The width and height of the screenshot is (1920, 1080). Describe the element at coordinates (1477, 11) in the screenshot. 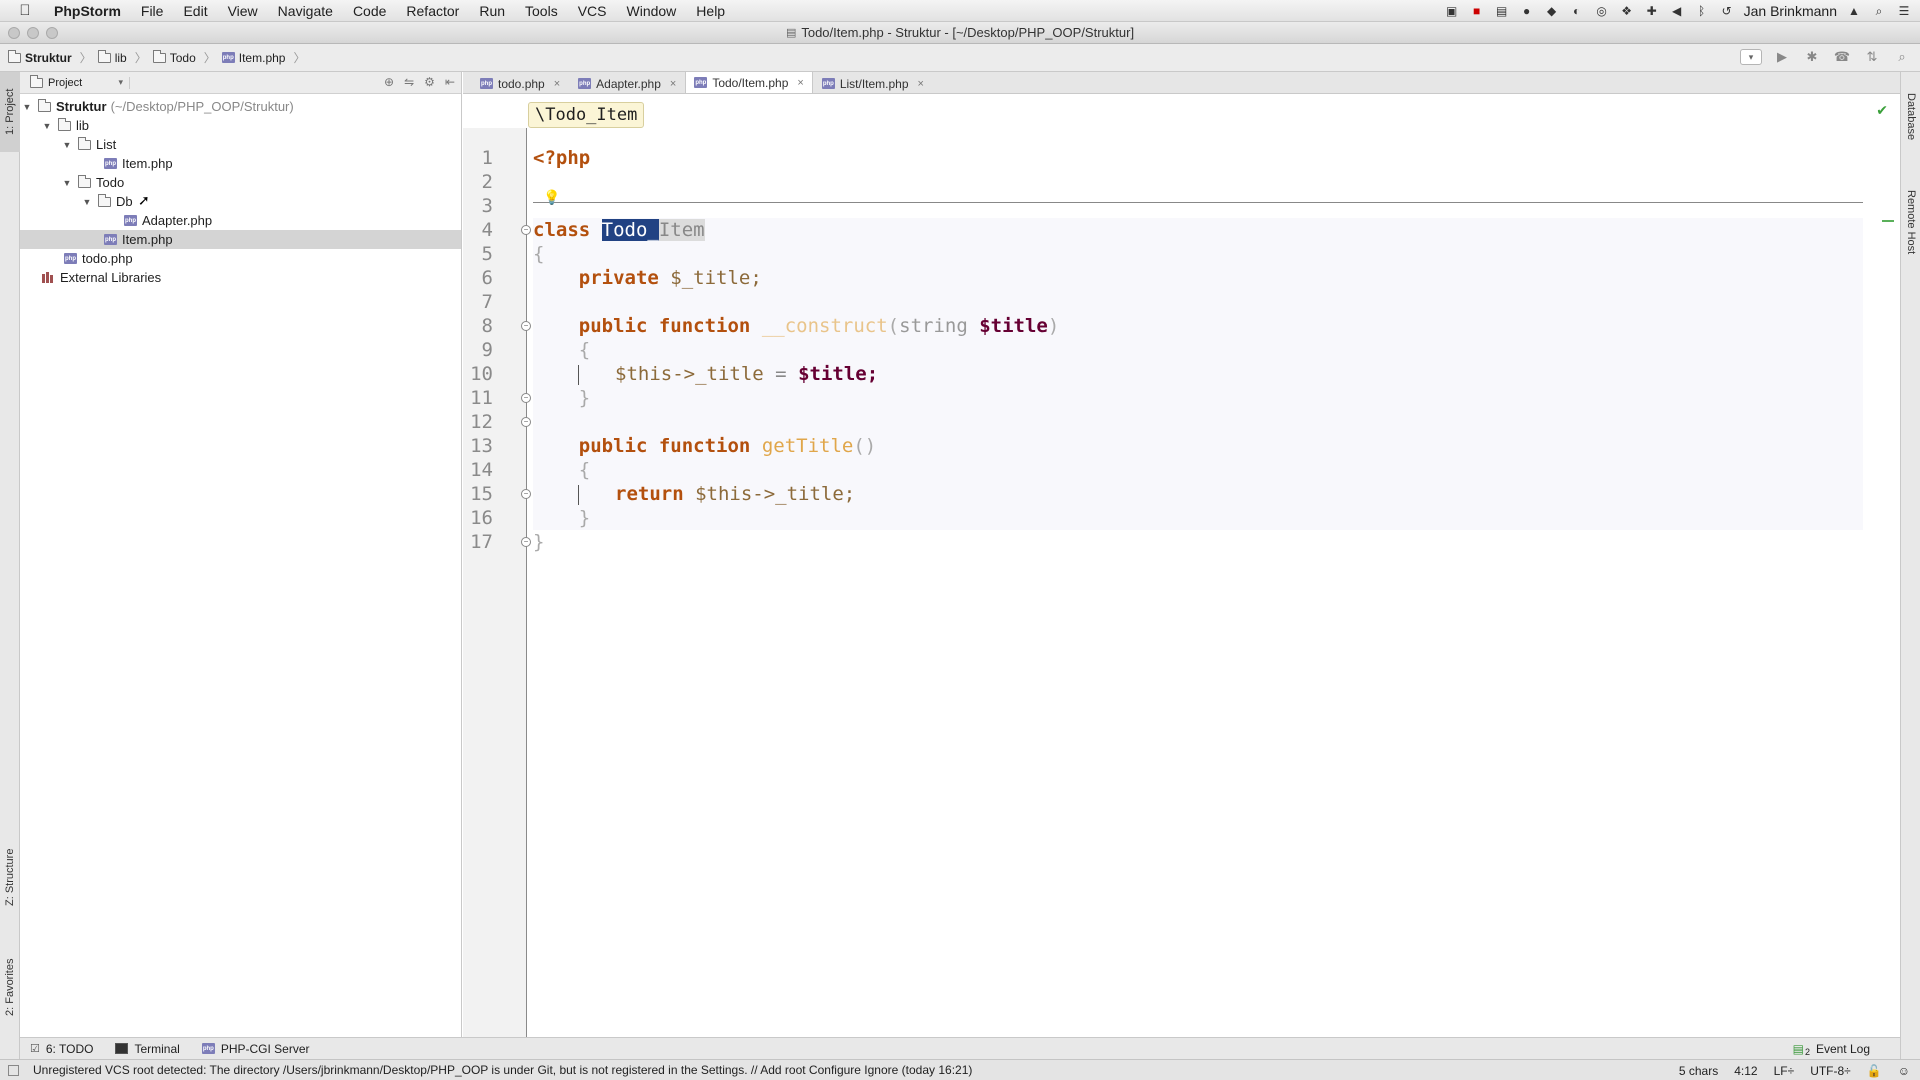

I see `tray-red-square-icon: ■` at that location.